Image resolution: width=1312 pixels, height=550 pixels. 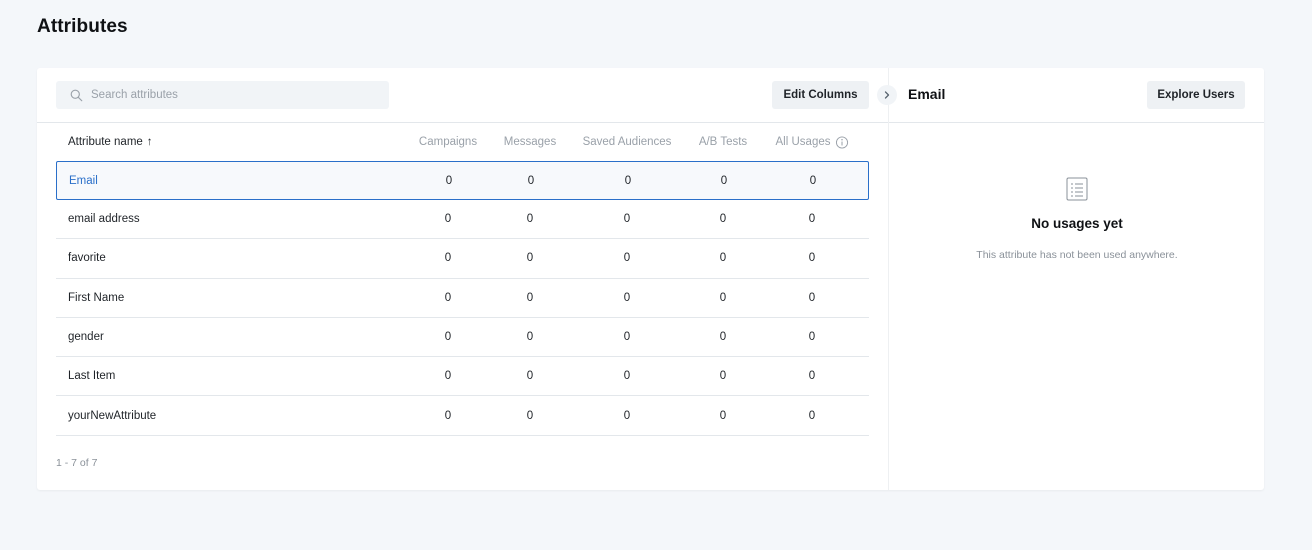 I want to click on table-row: Email 0 0 0 0 0, so click(x=462, y=180).